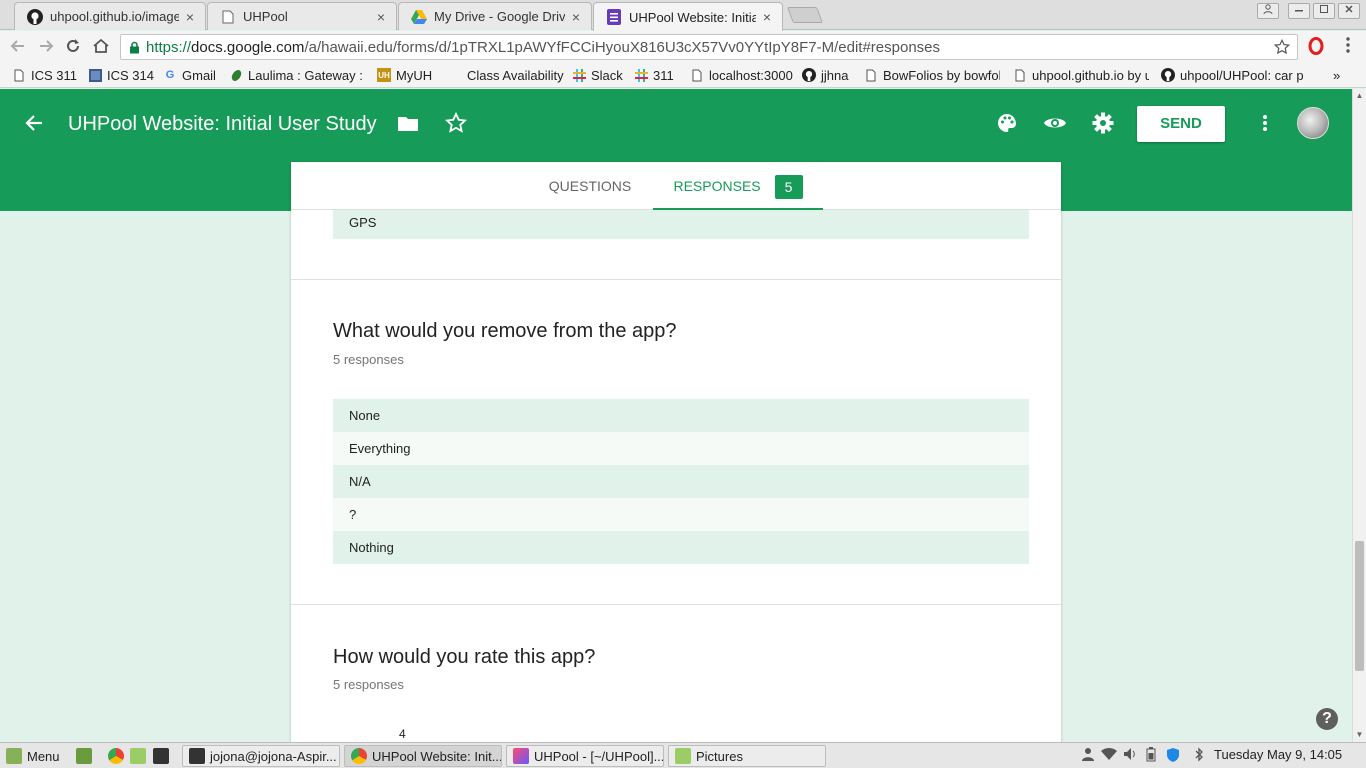  Describe the element at coordinates (742, 75) in the screenshot. I see `bookmark-localhost: localhost:3000` at that location.